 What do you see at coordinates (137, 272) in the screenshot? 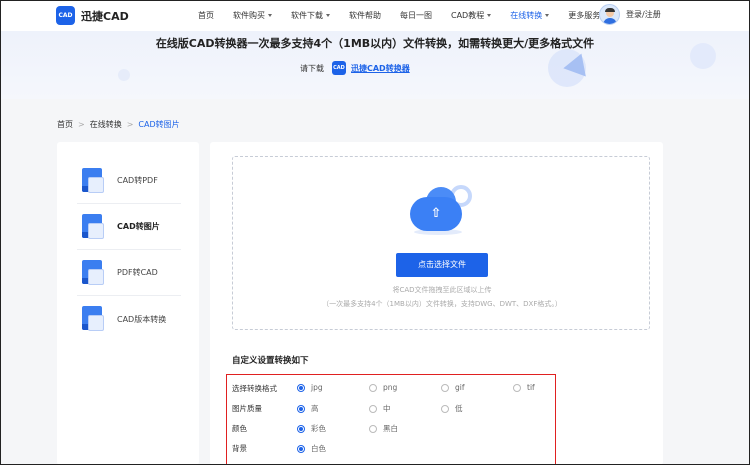
I see `sidebar-item-label: PDF转CAD` at bounding box center [137, 272].